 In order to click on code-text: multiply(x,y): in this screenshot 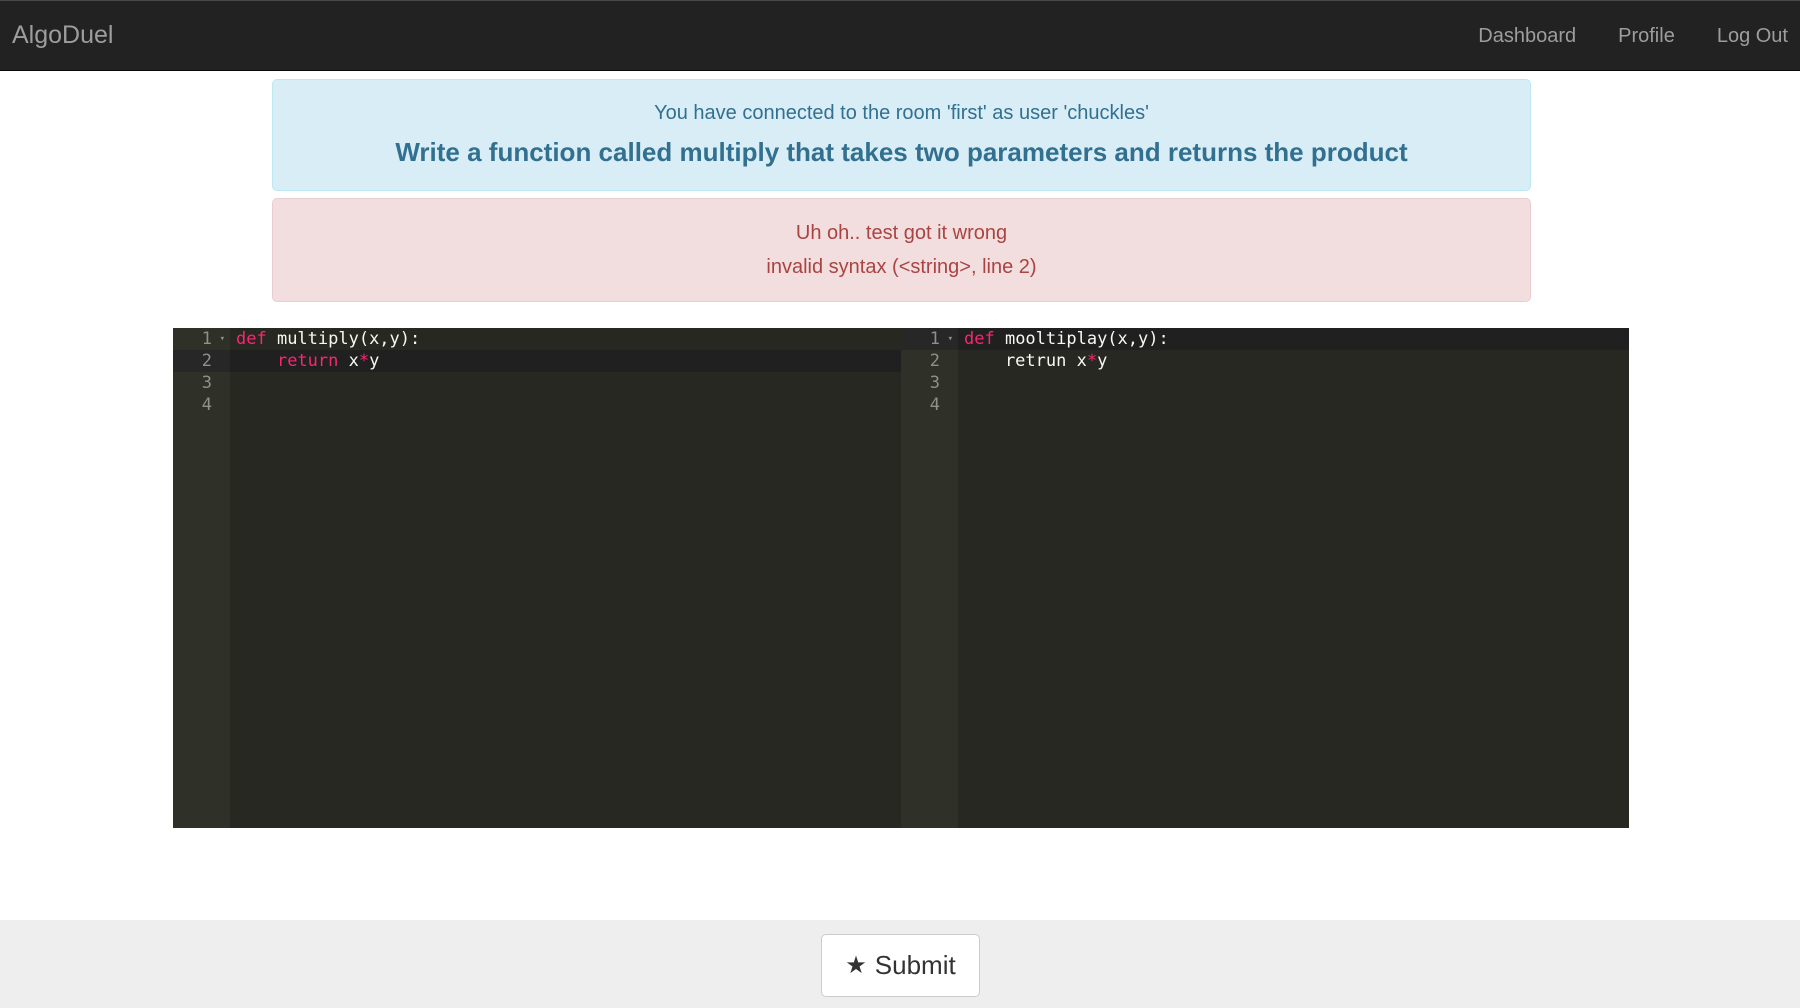, I will do `click(343, 339)`.